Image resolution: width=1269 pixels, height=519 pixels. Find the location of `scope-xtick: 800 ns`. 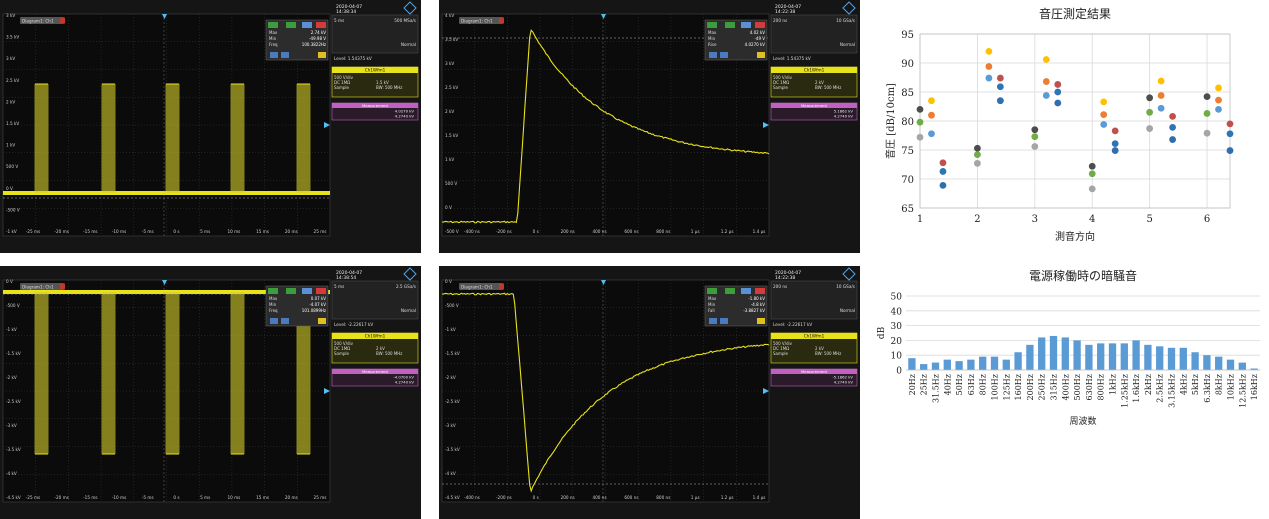

scope-xtick: 800 ns is located at coordinates (663, 497).